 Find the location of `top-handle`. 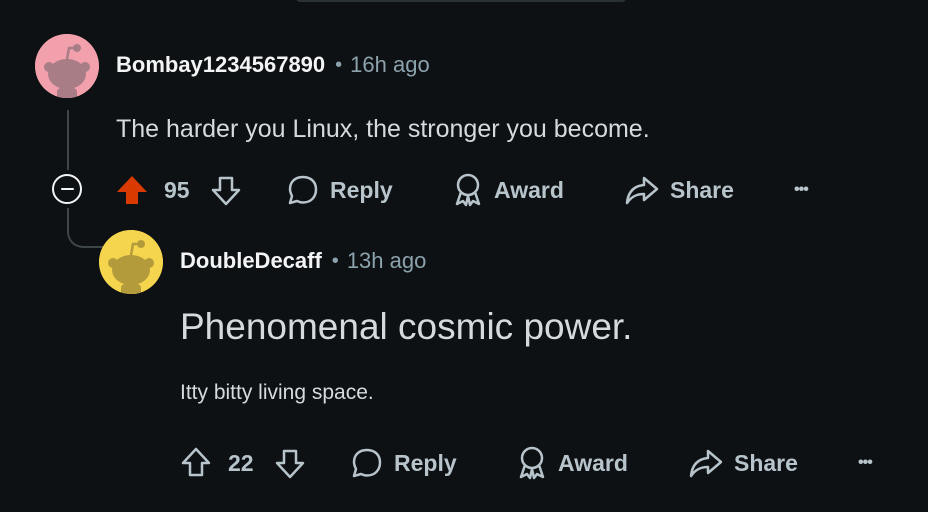

top-handle is located at coordinates (461, 1).